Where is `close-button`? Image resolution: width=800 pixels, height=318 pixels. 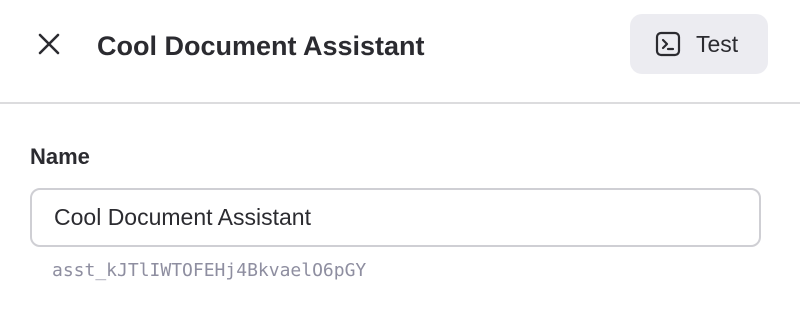
close-button is located at coordinates (49, 46).